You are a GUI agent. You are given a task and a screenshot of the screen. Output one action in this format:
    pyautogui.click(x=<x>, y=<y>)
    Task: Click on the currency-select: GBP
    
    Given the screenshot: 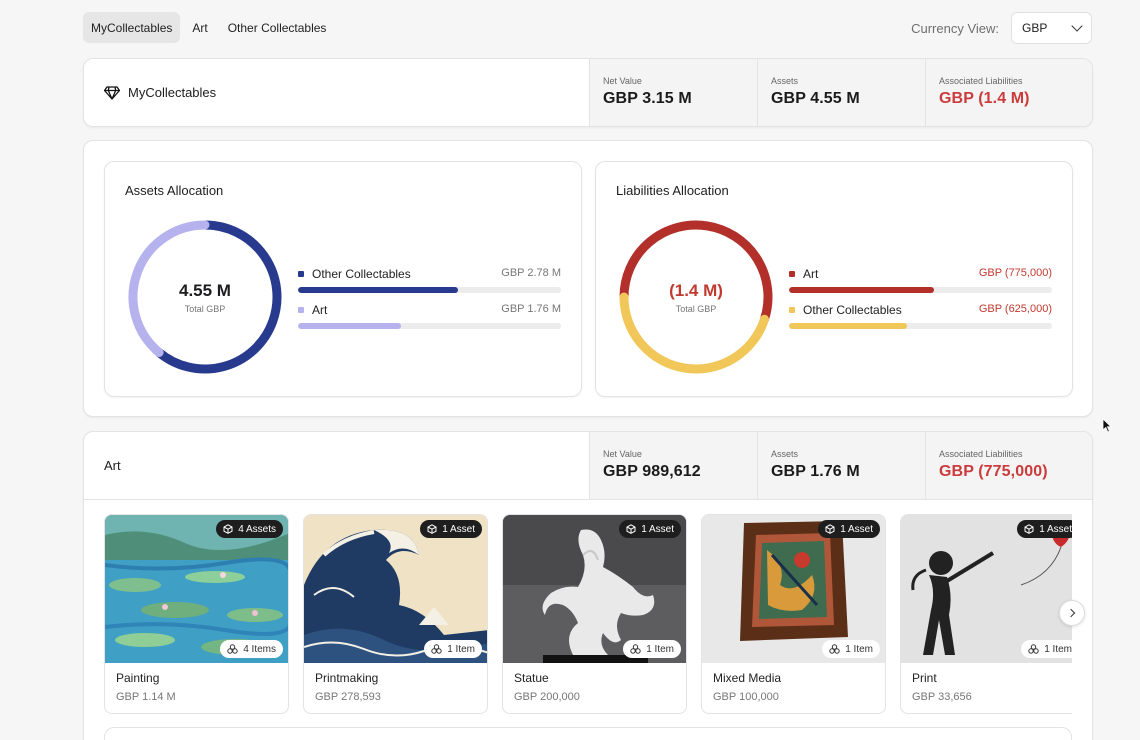 What is the action you would take?
    pyautogui.click(x=1051, y=28)
    